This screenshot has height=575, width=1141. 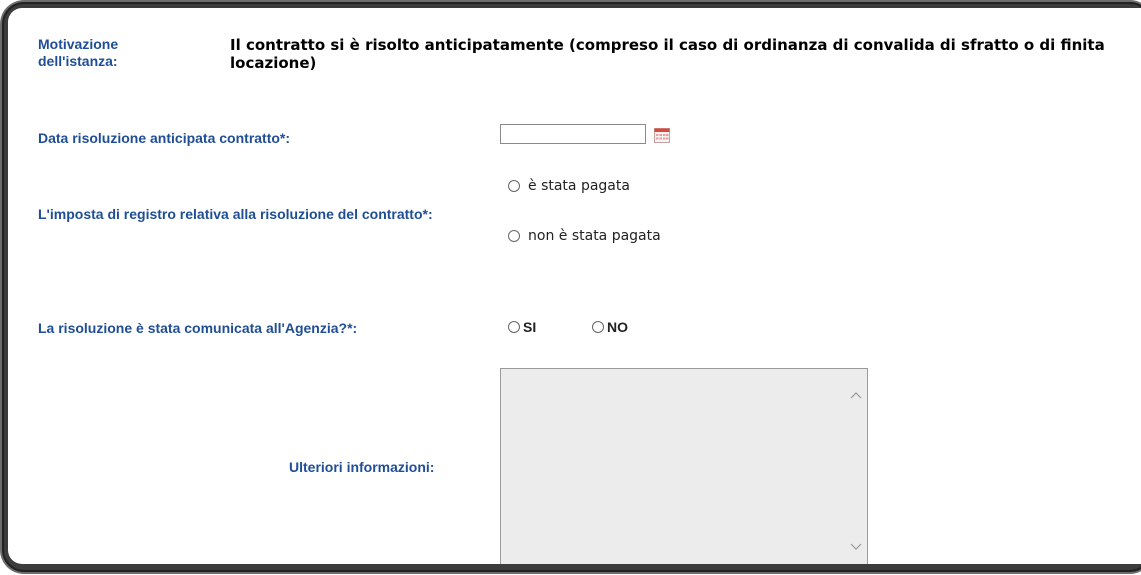 What do you see at coordinates (164, 138) in the screenshot?
I see `data-risoluzione-label: Data risoluzione anticipata contratto*:` at bounding box center [164, 138].